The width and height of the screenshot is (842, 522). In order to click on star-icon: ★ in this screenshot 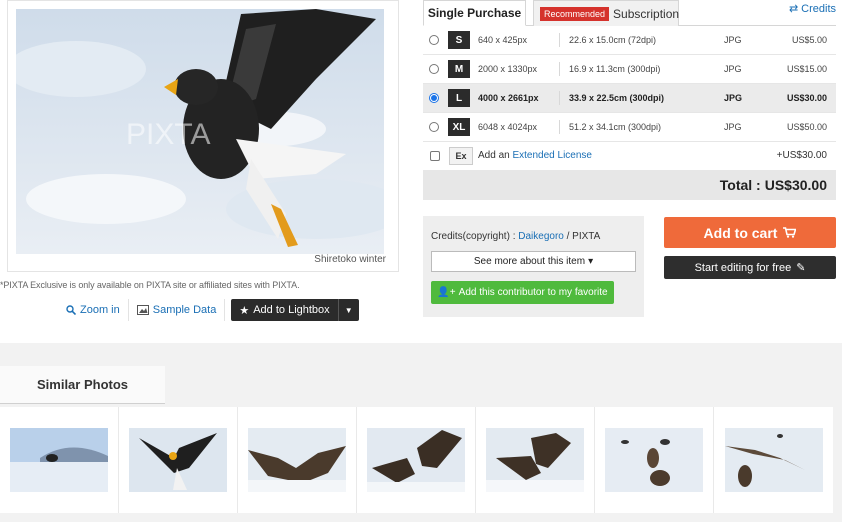, I will do `click(244, 310)`.